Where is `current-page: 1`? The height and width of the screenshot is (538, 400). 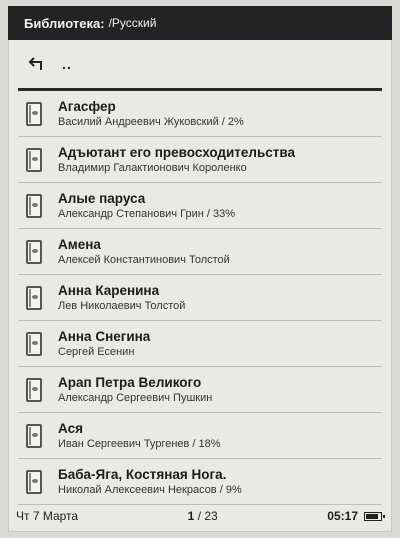 current-page: 1 is located at coordinates (191, 516).